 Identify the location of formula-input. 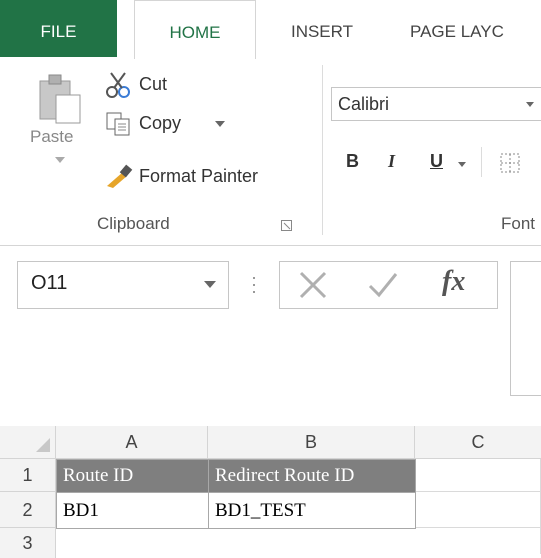
(525, 328).